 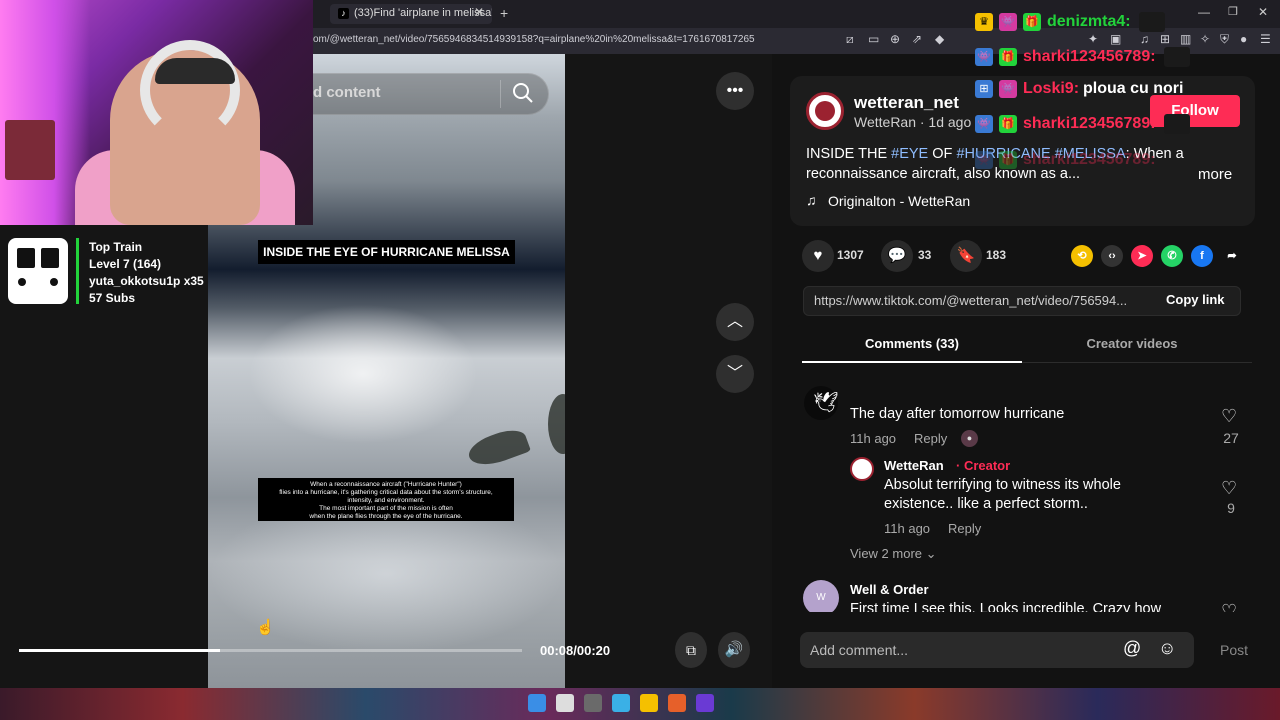 What do you see at coordinates (906, 103) in the screenshot?
I see `author-handle: wetteran_net` at bounding box center [906, 103].